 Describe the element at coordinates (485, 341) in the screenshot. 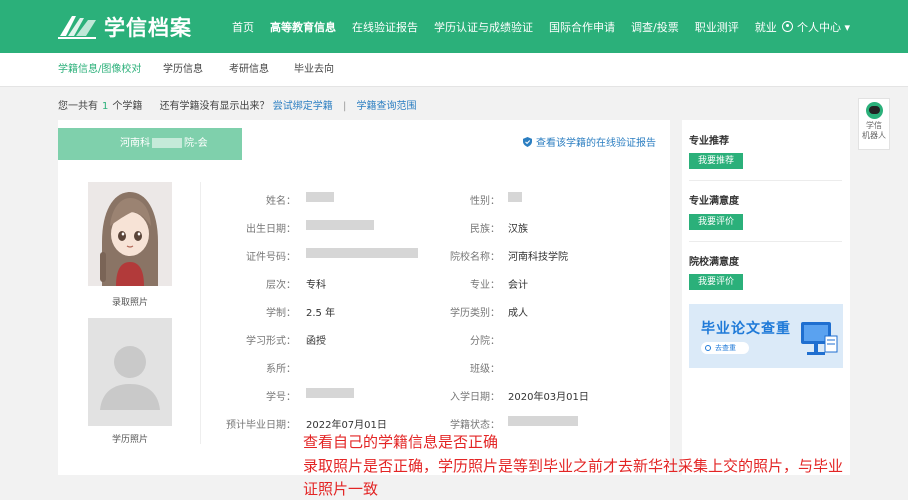

I see `field-label-branch: 分院：` at that location.